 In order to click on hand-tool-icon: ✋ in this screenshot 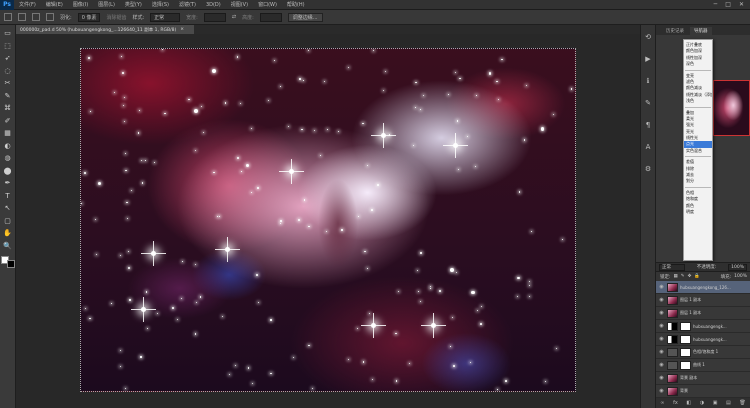, I will do `click(8, 233)`.